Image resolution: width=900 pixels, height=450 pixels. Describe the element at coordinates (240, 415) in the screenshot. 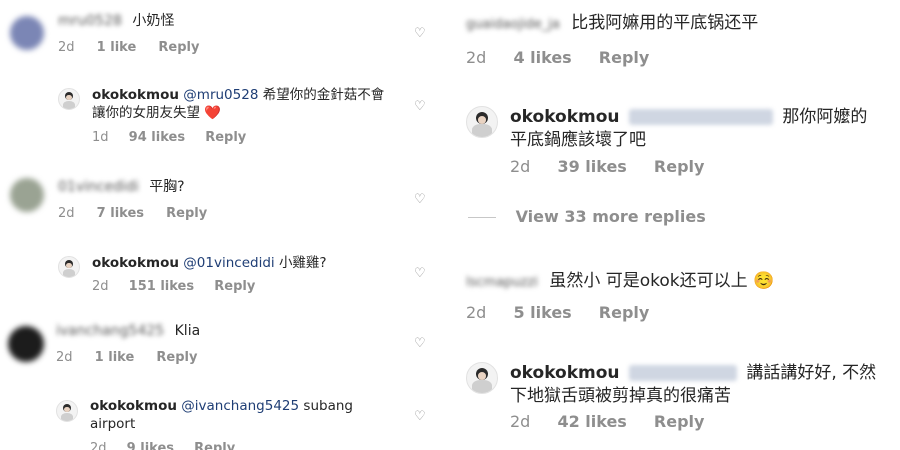

I see `comment-text: okokokmou @ivanchang5425 subang airport` at that location.